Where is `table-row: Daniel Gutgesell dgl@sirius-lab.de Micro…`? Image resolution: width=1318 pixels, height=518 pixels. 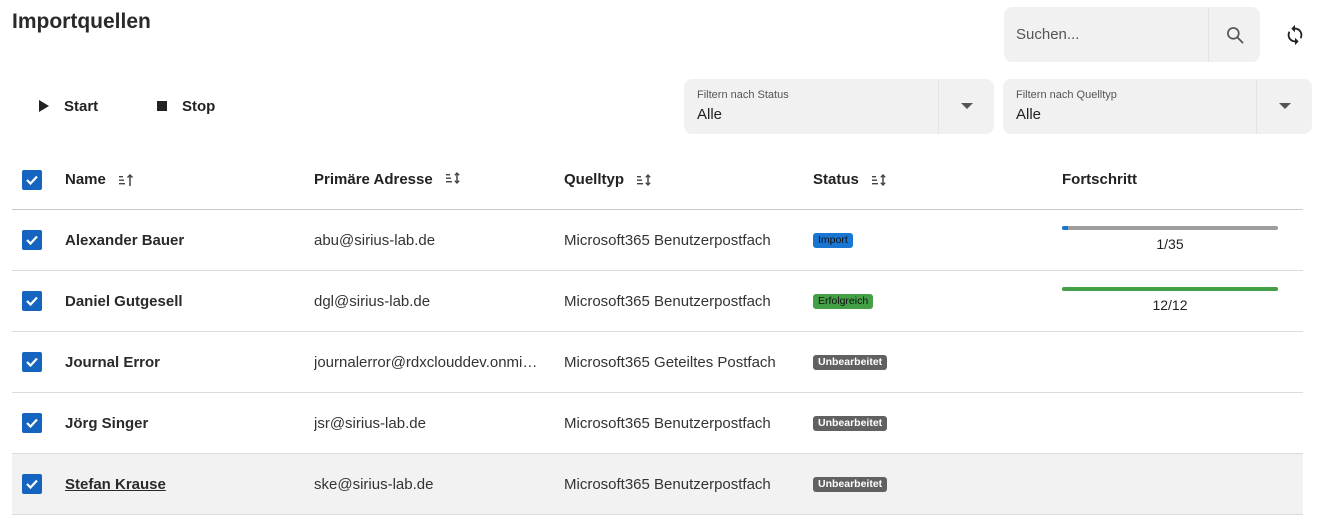
table-row: Daniel Gutgesell dgl@sirius-lab.de Micro… is located at coordinates (657, 301).